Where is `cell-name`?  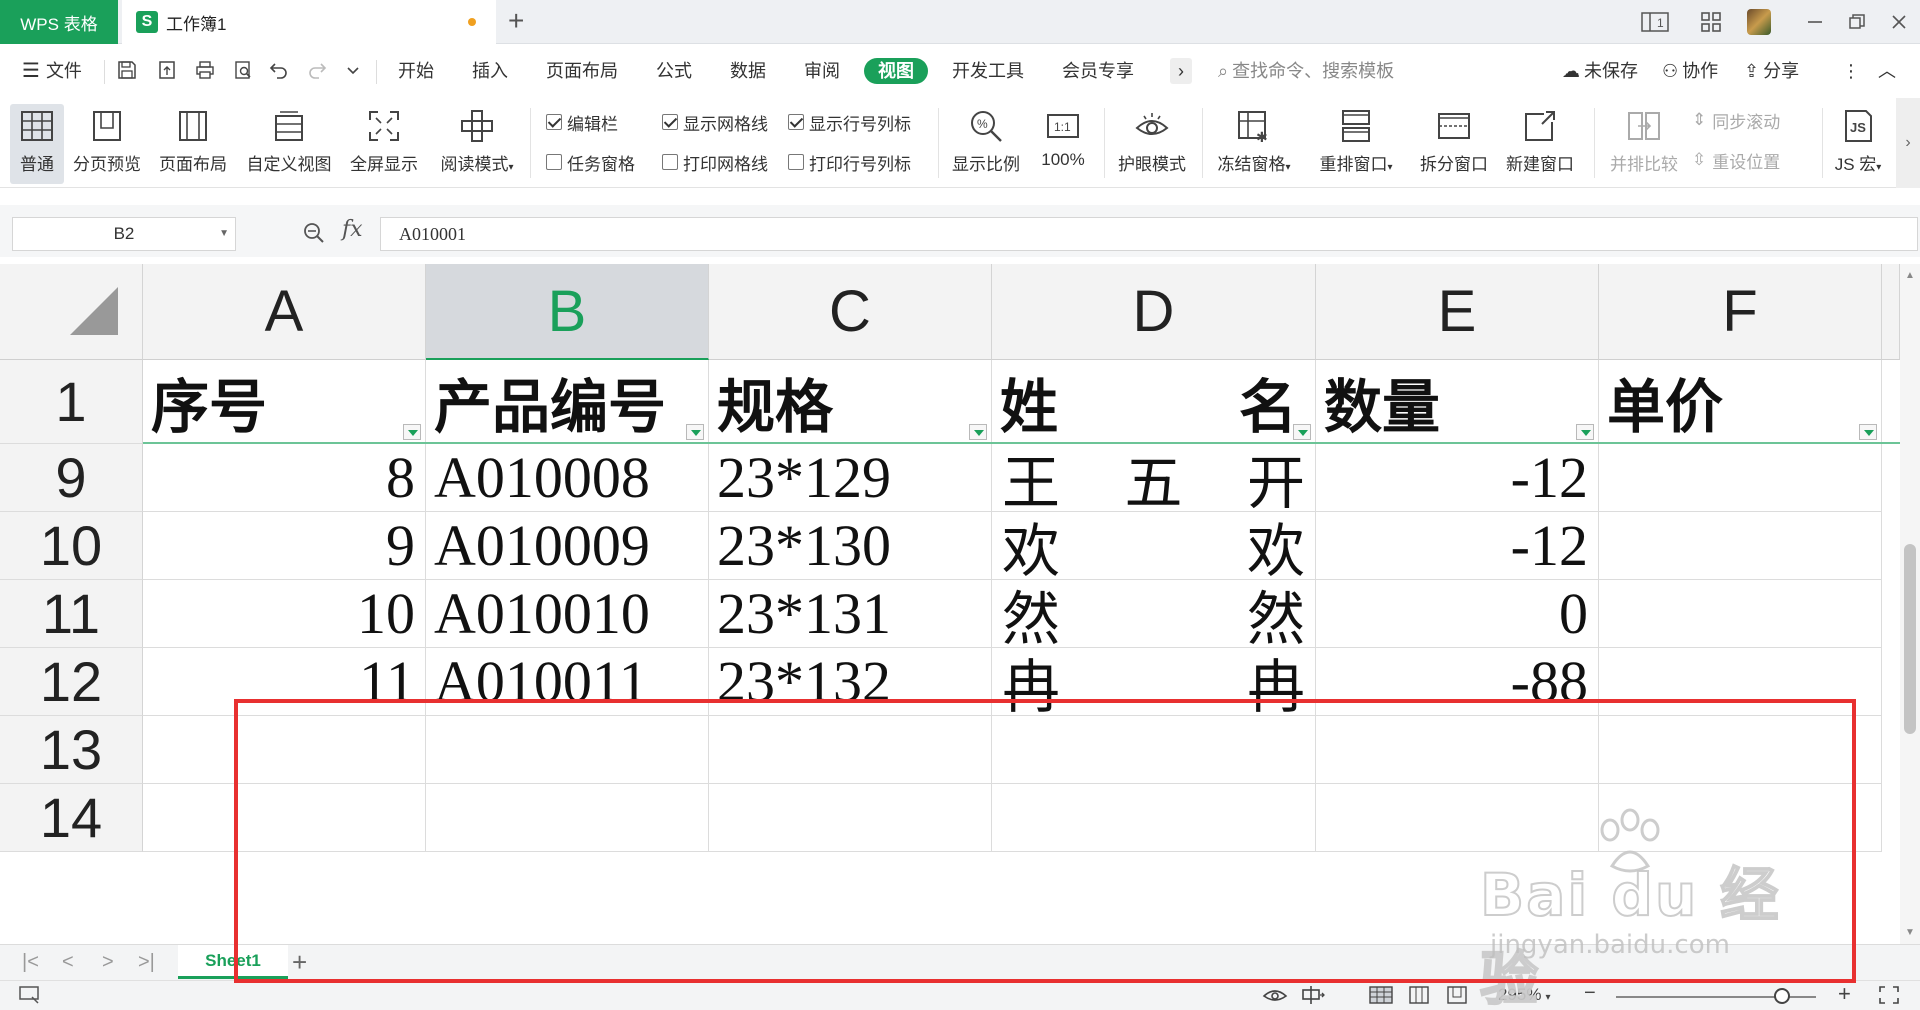
cell-name is located at coordinates (1154, 818).